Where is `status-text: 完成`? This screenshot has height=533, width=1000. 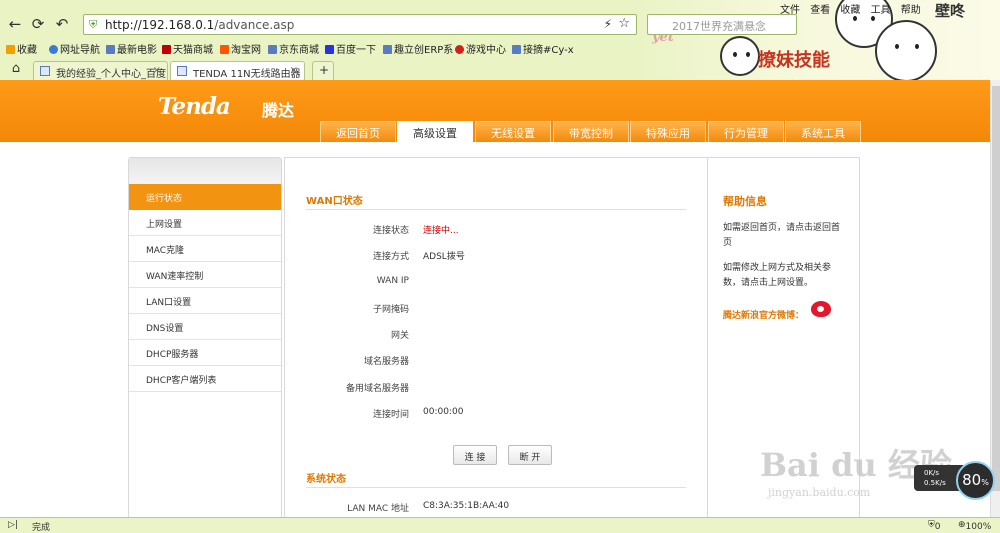 status-text: 完成 is located at coordinates (41, 528).